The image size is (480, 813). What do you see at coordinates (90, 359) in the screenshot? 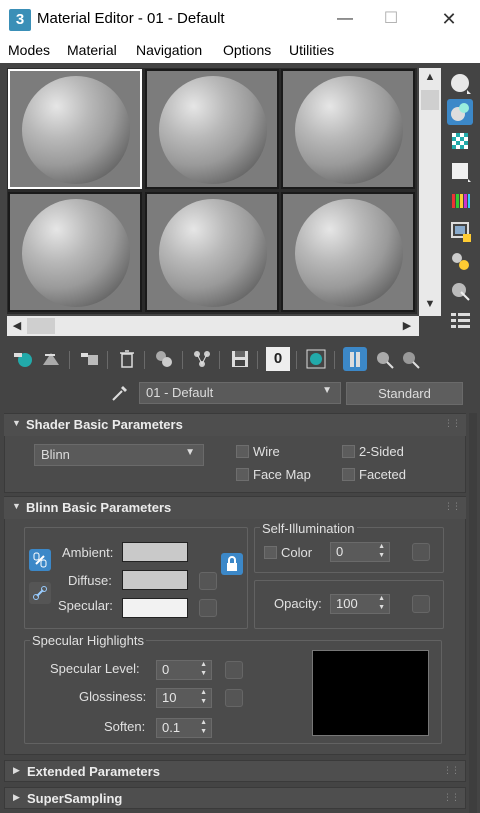
I see `assign-to-selection-icon` at bounding box center [90, 359].